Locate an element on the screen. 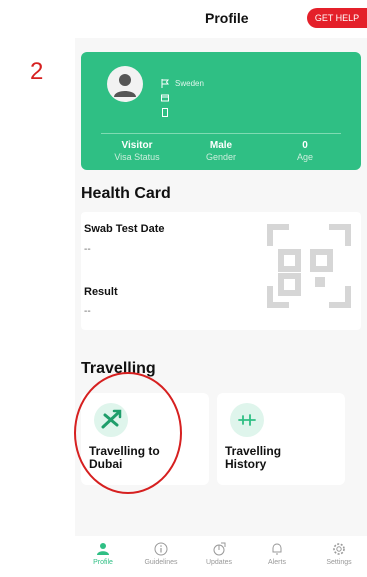 Image resolution: width=367 pixels, height=577 pixels. id-card-icon is located at coordinates (165, 98).